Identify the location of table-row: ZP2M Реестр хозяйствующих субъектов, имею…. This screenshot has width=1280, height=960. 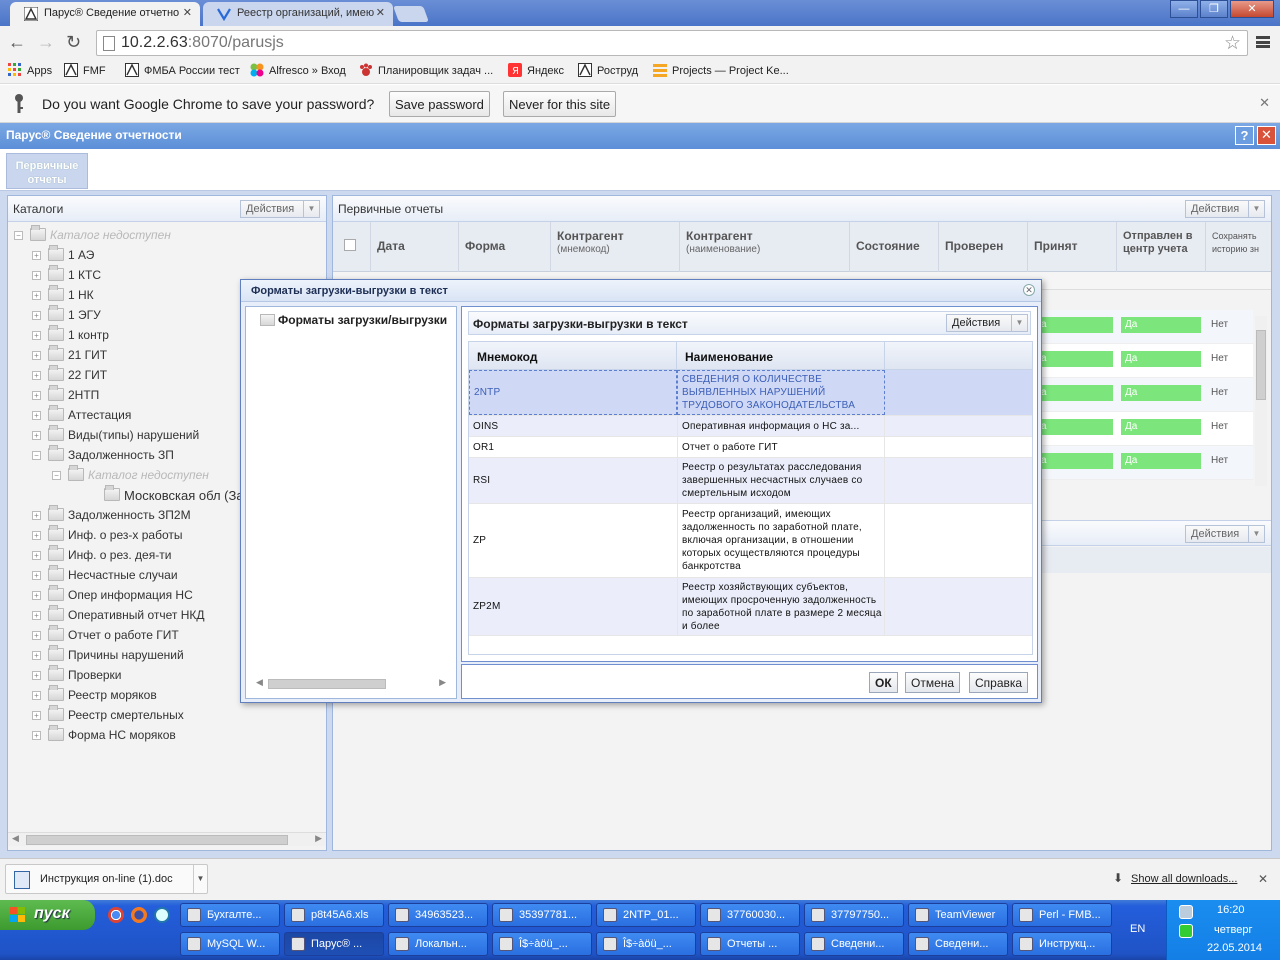
(750, 607).